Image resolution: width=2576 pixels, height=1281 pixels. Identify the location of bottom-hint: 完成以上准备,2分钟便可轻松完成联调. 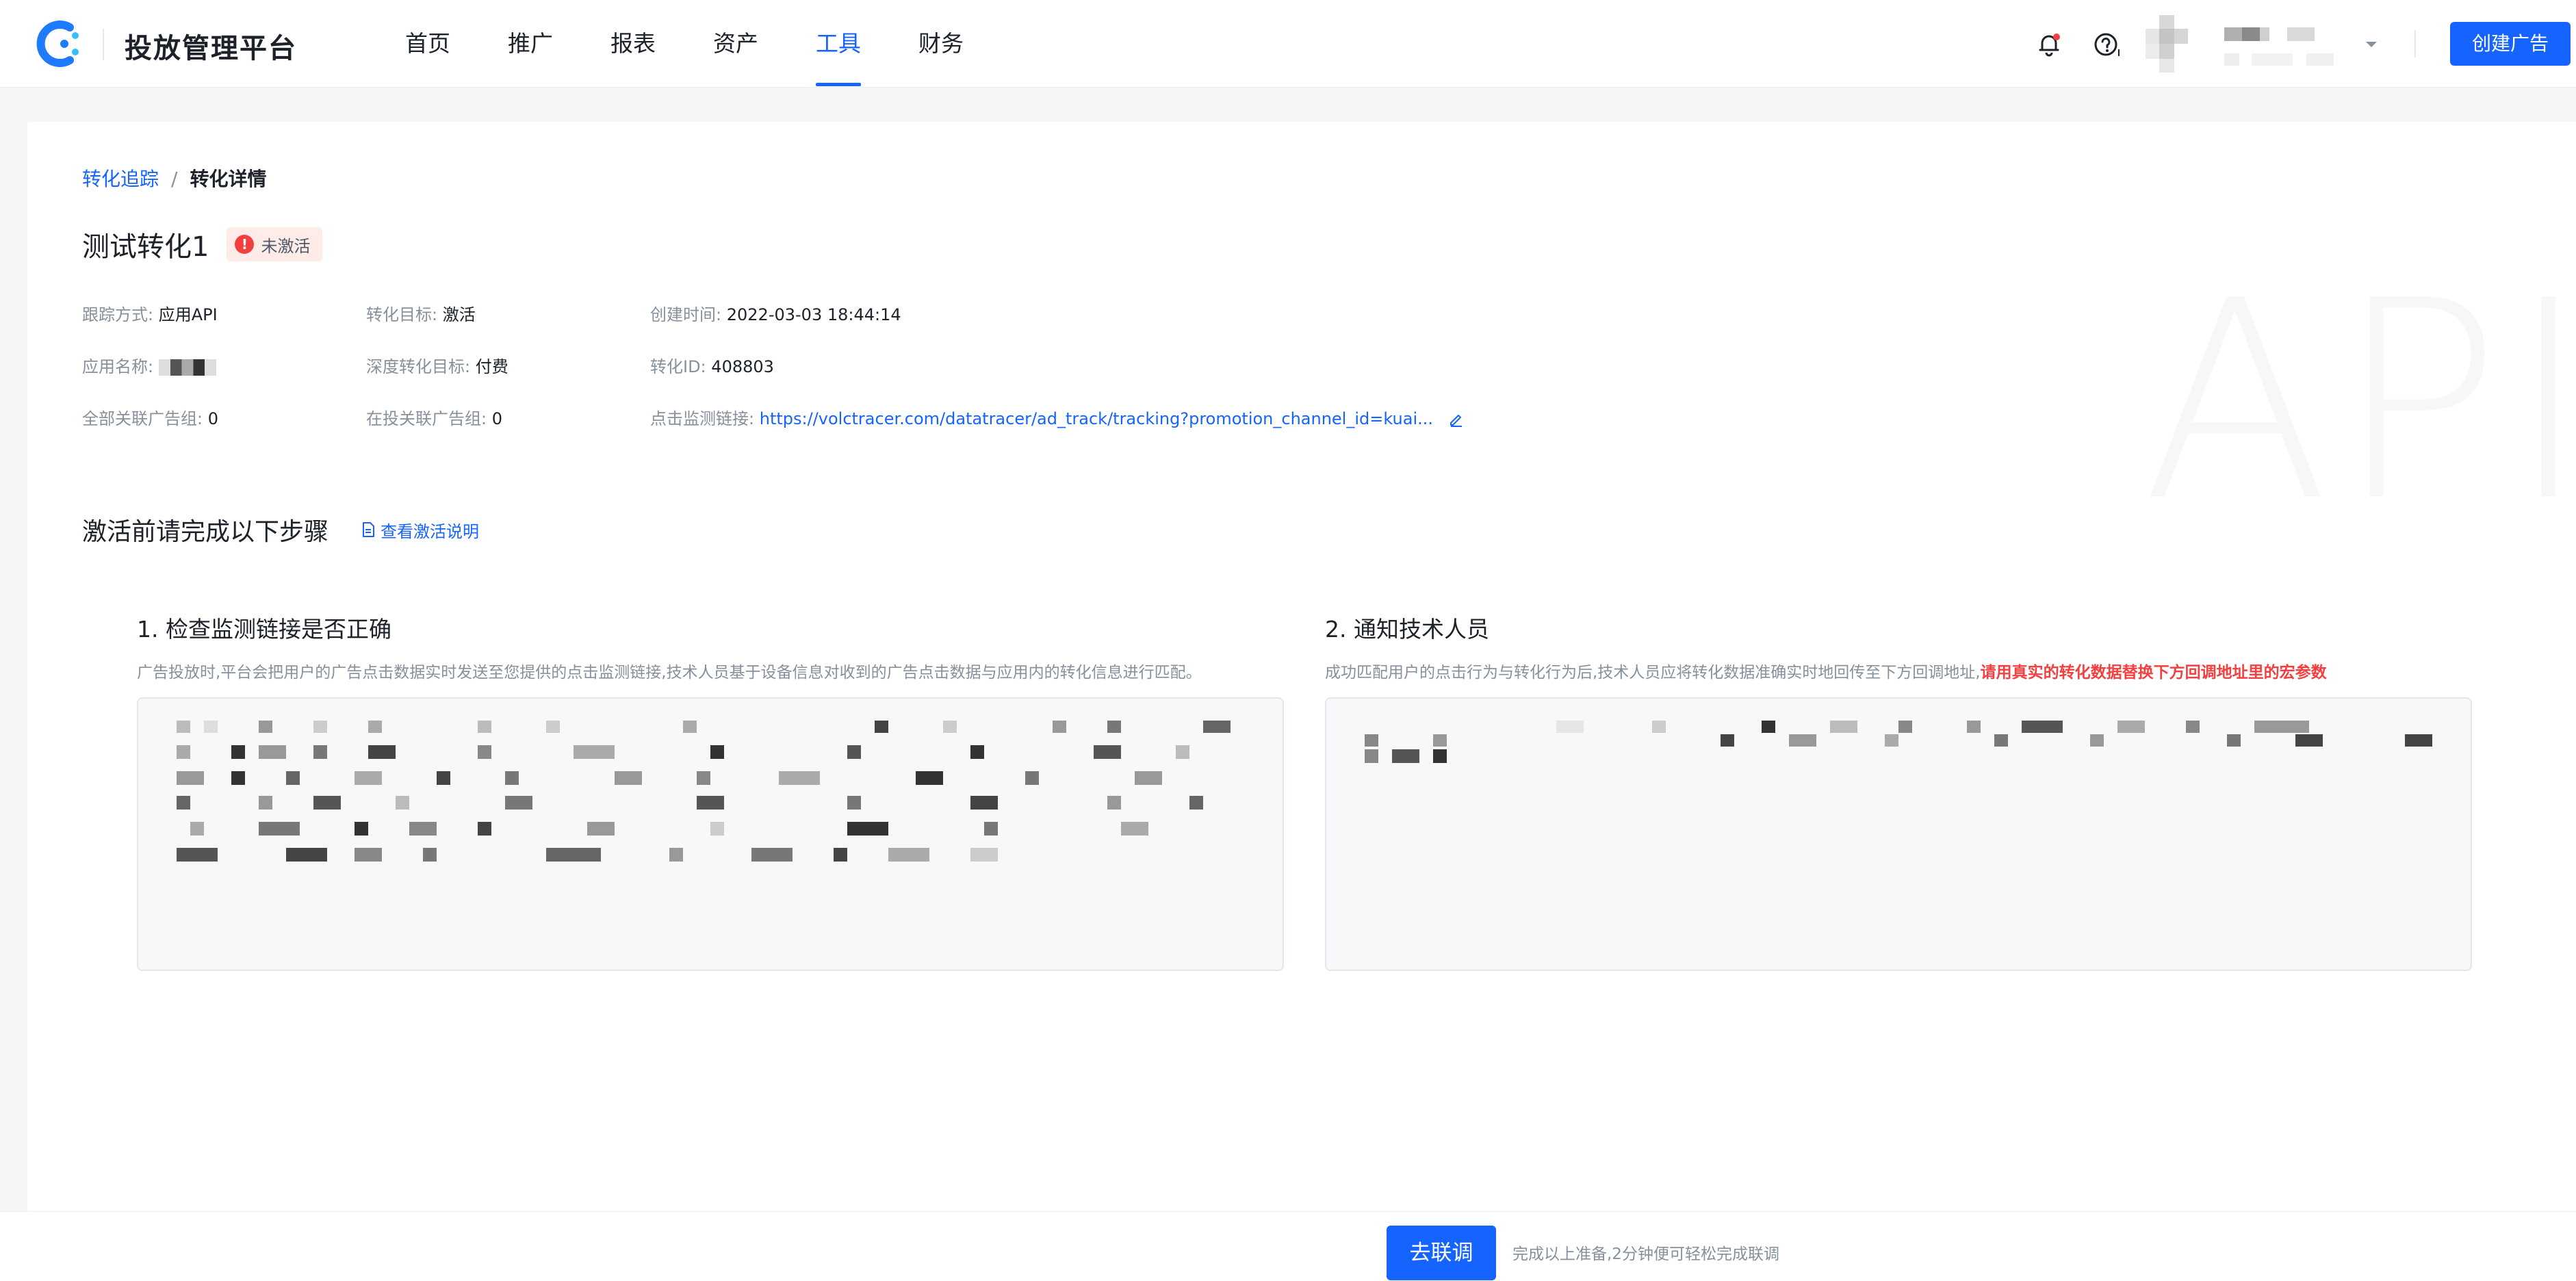
(1645, 1254).